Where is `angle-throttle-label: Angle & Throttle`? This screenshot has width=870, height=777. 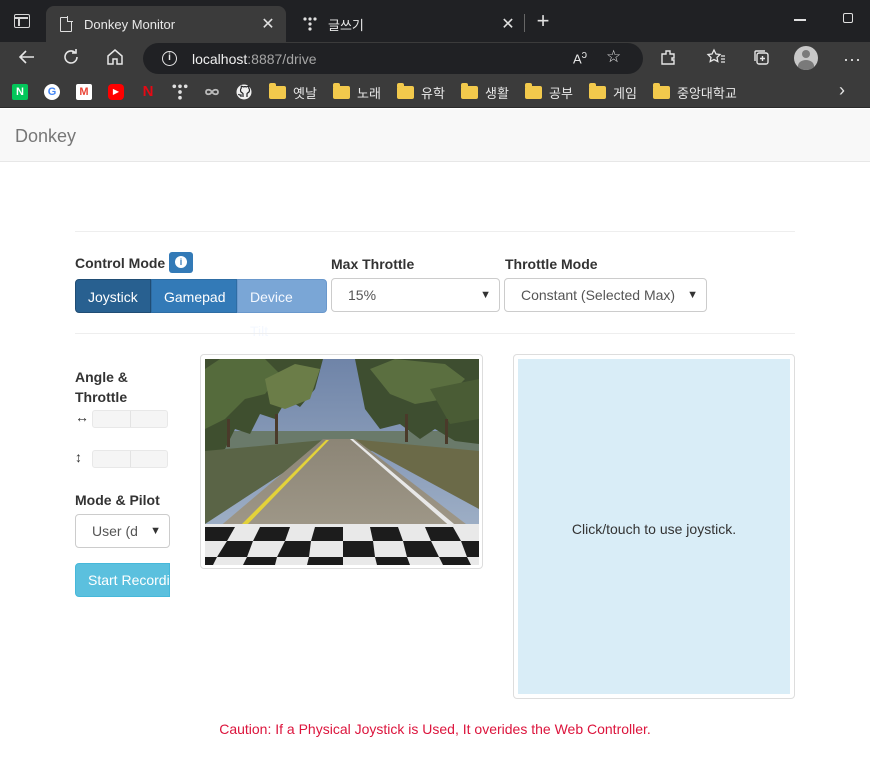 angle-throttle-label: Angle & Throttle is located at coordinates (101, 387).